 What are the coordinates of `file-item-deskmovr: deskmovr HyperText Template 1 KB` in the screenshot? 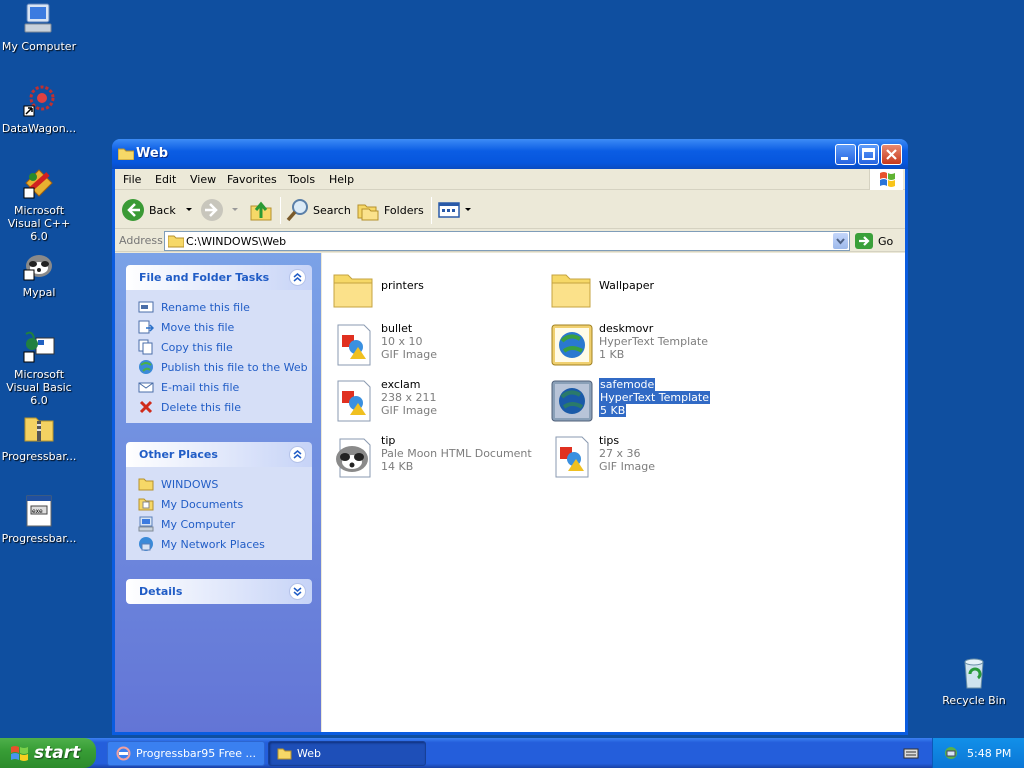 It's located at (649, 345).